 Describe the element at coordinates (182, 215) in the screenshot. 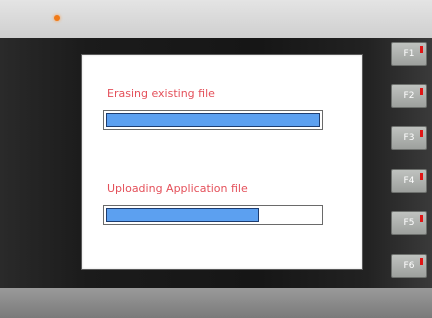

I see `upload-progress-fill` at that location.